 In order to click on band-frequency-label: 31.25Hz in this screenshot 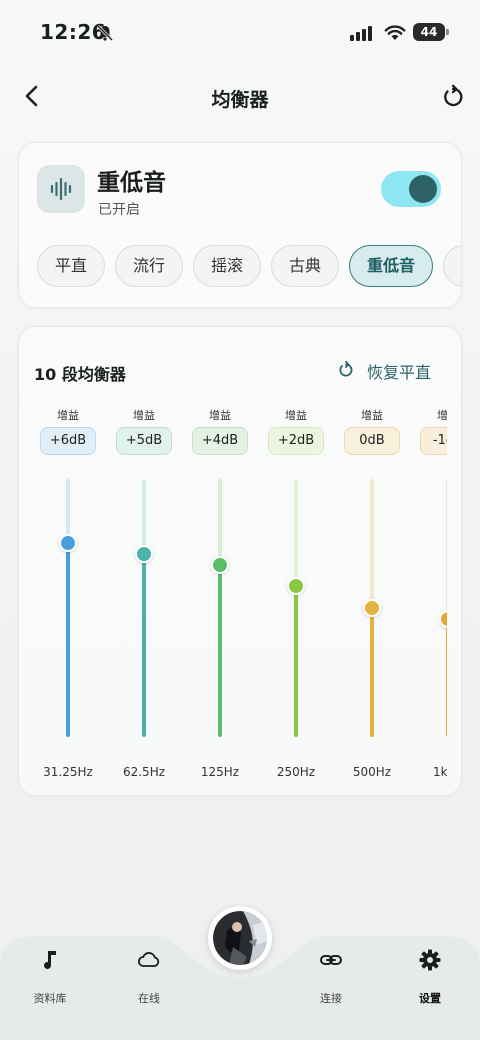, I will do `click(68, 772)`.